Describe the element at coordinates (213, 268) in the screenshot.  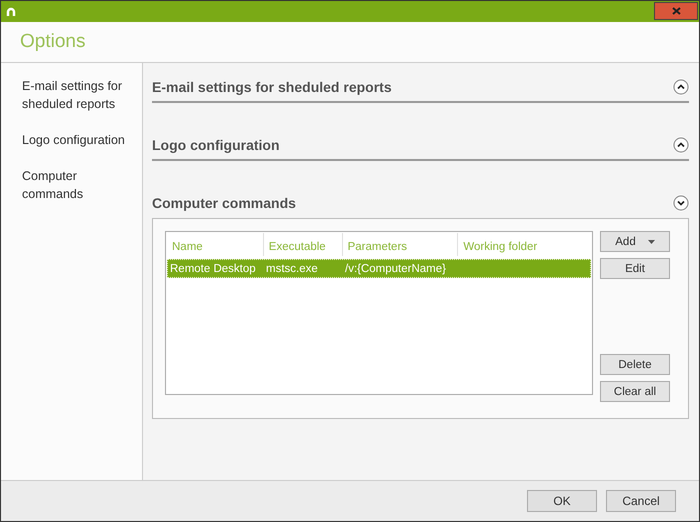
I see `table-cell-text: Remote Desktop` at that location.